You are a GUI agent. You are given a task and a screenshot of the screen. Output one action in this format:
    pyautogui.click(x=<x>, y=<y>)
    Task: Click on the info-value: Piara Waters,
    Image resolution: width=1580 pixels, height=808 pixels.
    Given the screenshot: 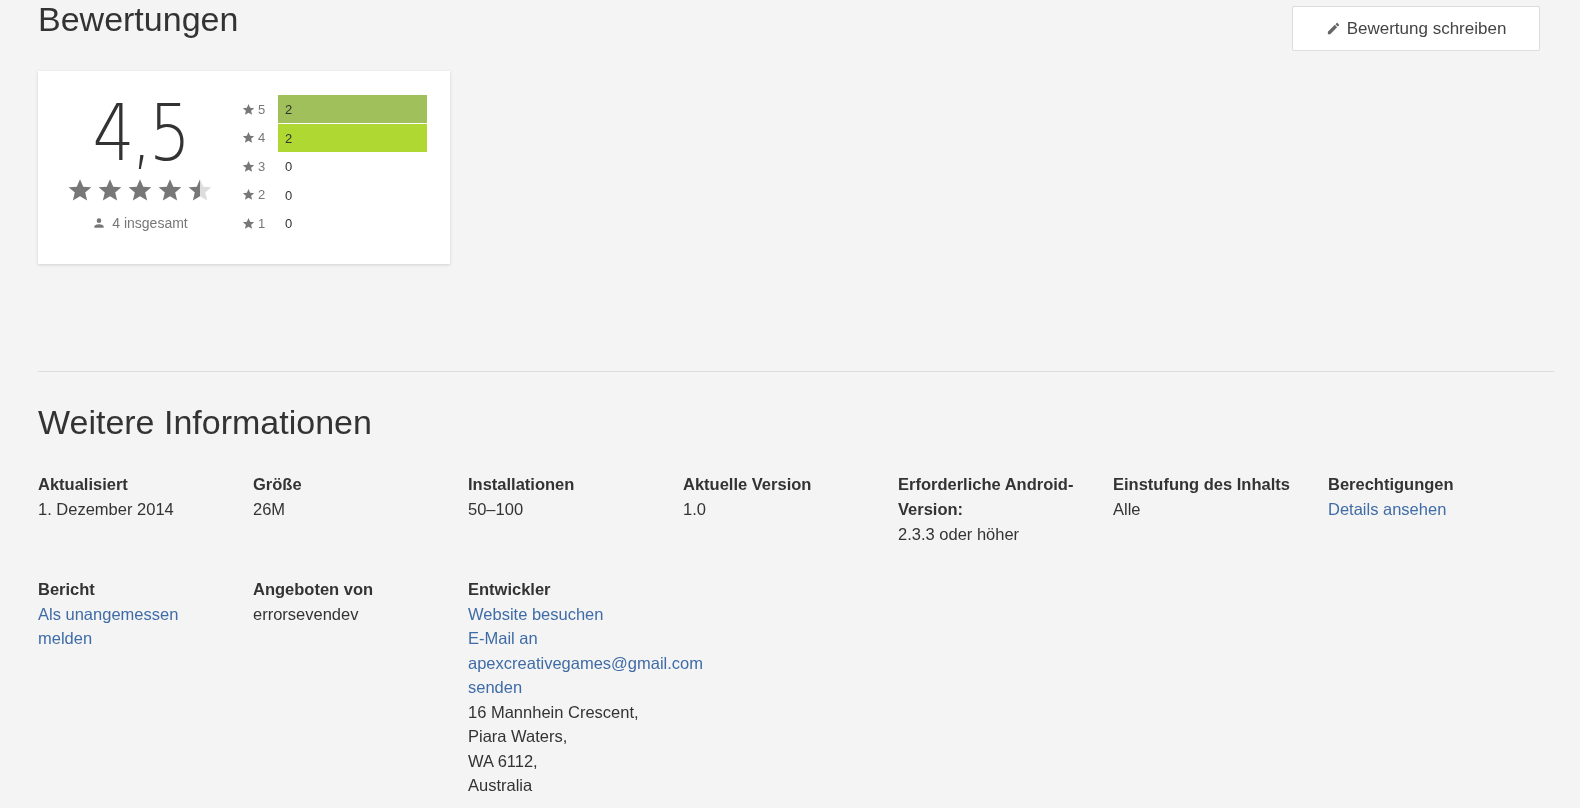 What is the action you would take?
    pyautogui.click(x=518, y=736)
    